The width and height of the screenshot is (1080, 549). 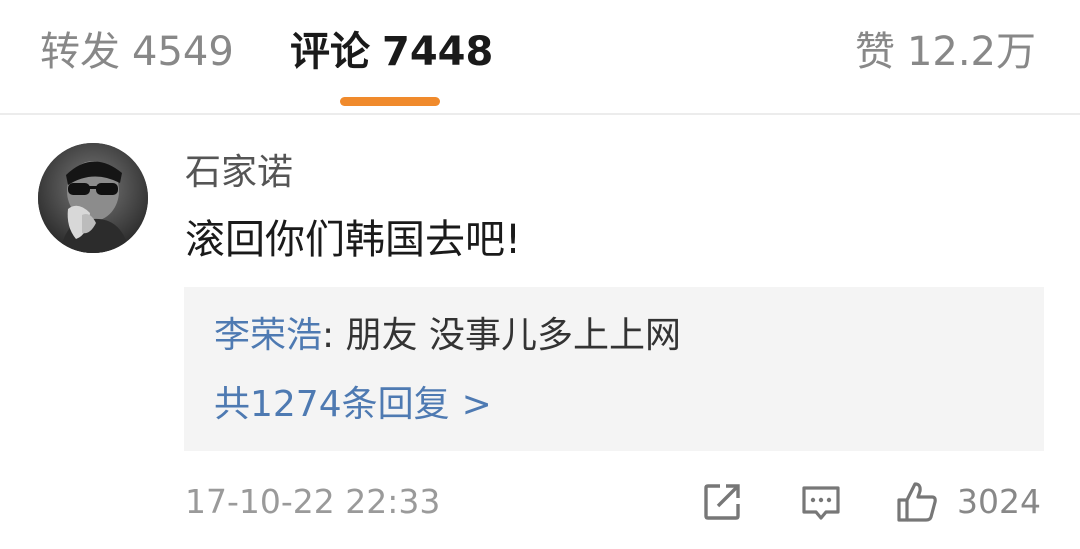 I want to click on share-icon, so click(x=722, y=502).